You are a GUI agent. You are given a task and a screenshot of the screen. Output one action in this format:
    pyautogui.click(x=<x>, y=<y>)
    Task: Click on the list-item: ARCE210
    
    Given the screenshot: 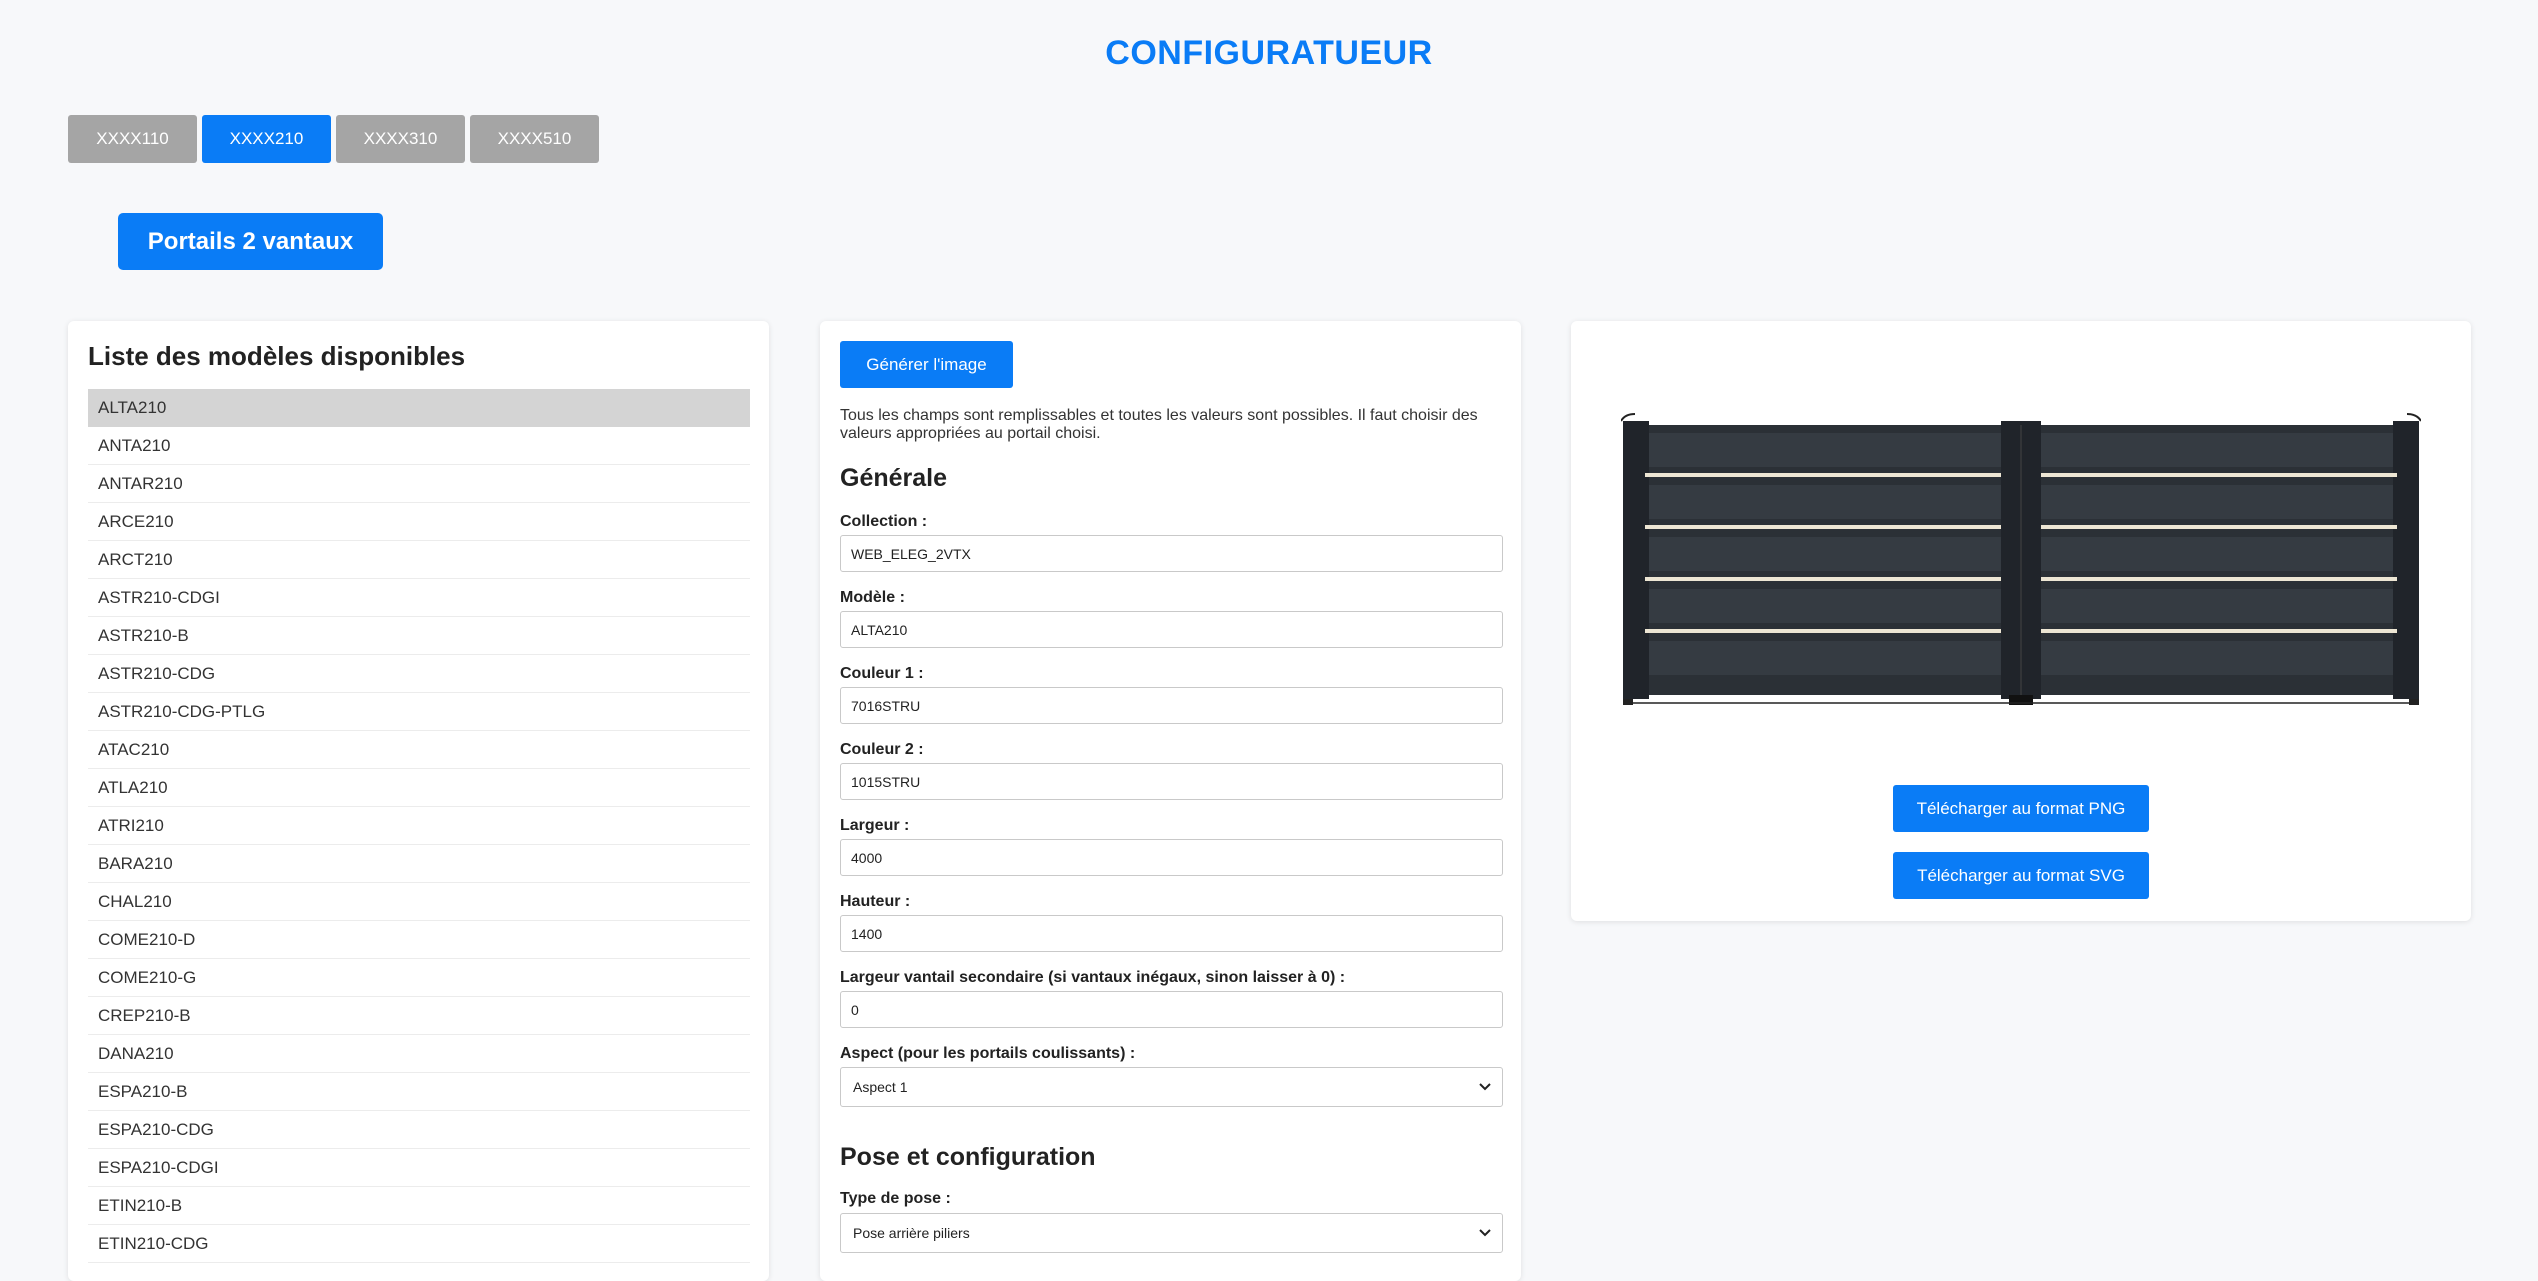 What is the action you would take?
    pyautogui.click(x=419, y=522)
    